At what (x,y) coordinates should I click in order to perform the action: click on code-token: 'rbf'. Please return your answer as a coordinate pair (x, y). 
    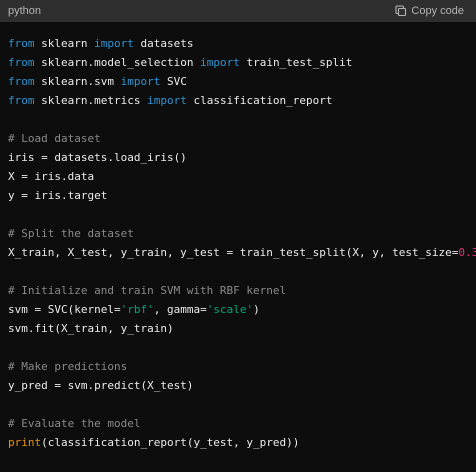
    Looking at the image, I should click on (137, 309).